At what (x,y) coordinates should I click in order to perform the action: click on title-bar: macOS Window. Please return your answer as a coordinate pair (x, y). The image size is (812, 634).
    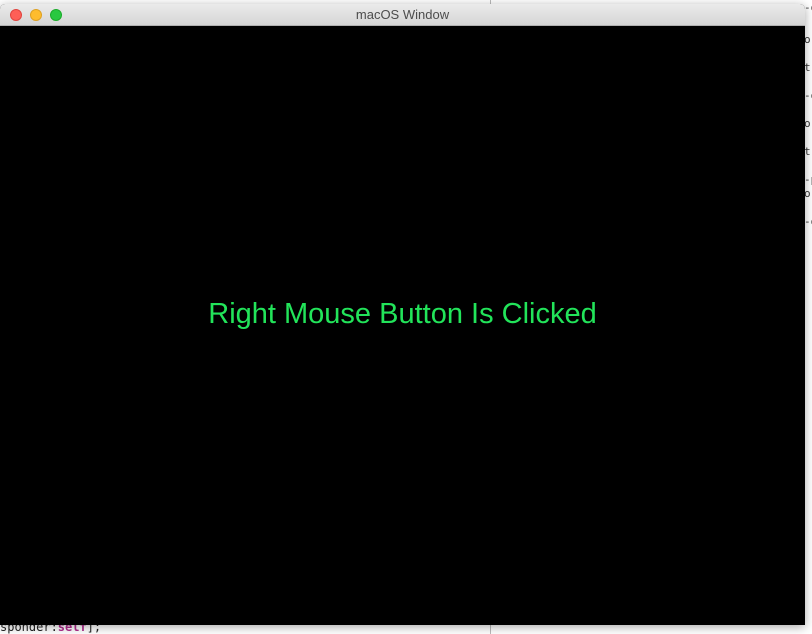
    Looking at the image, I should click on (402, 15).